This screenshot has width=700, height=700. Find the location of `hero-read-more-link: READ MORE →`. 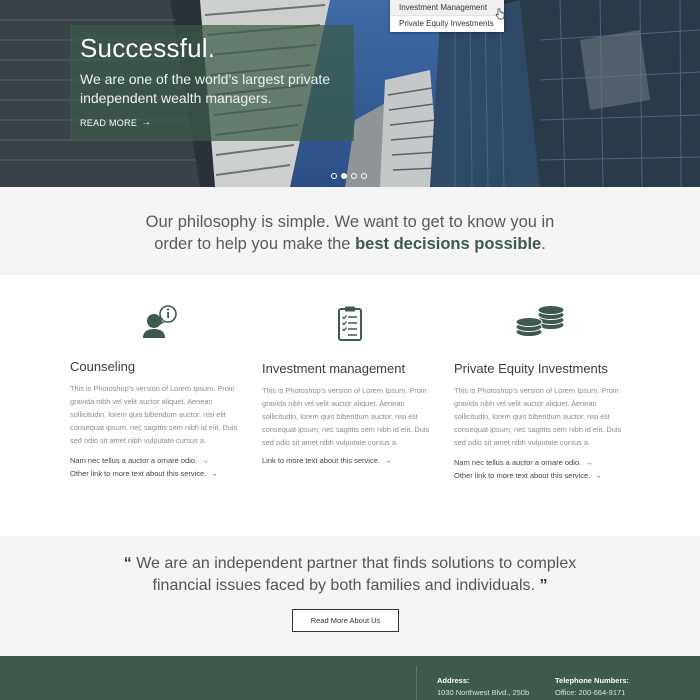

hero-read-more-link: READ MORE → is located at coordinates (116, 122).